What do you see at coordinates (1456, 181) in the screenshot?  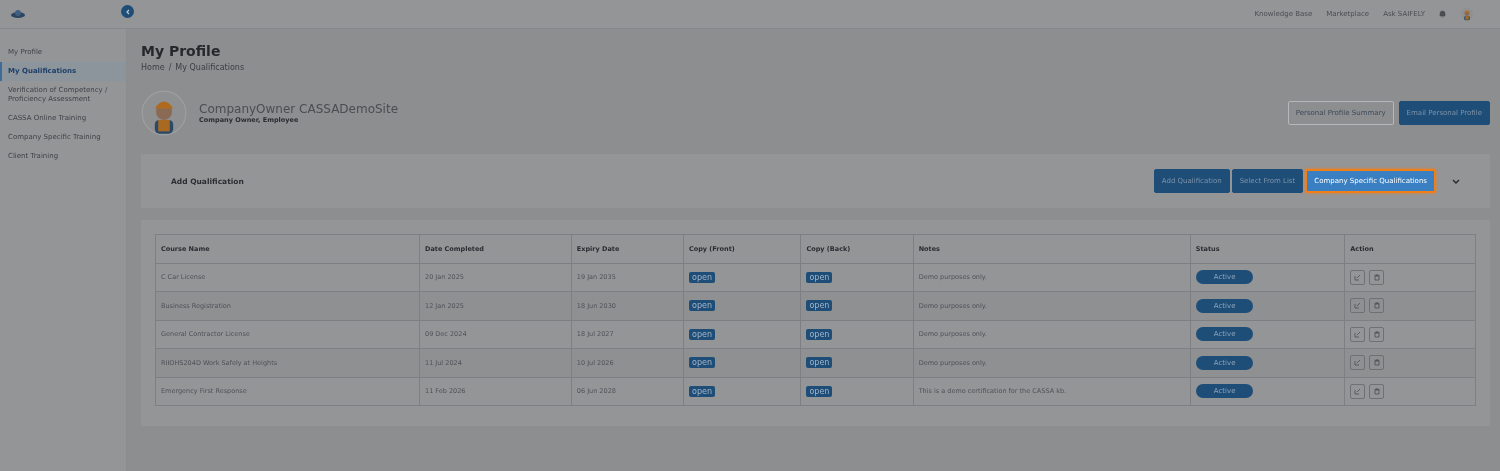 I see `chevron-down-icon` at bounding box center [1456, 181].